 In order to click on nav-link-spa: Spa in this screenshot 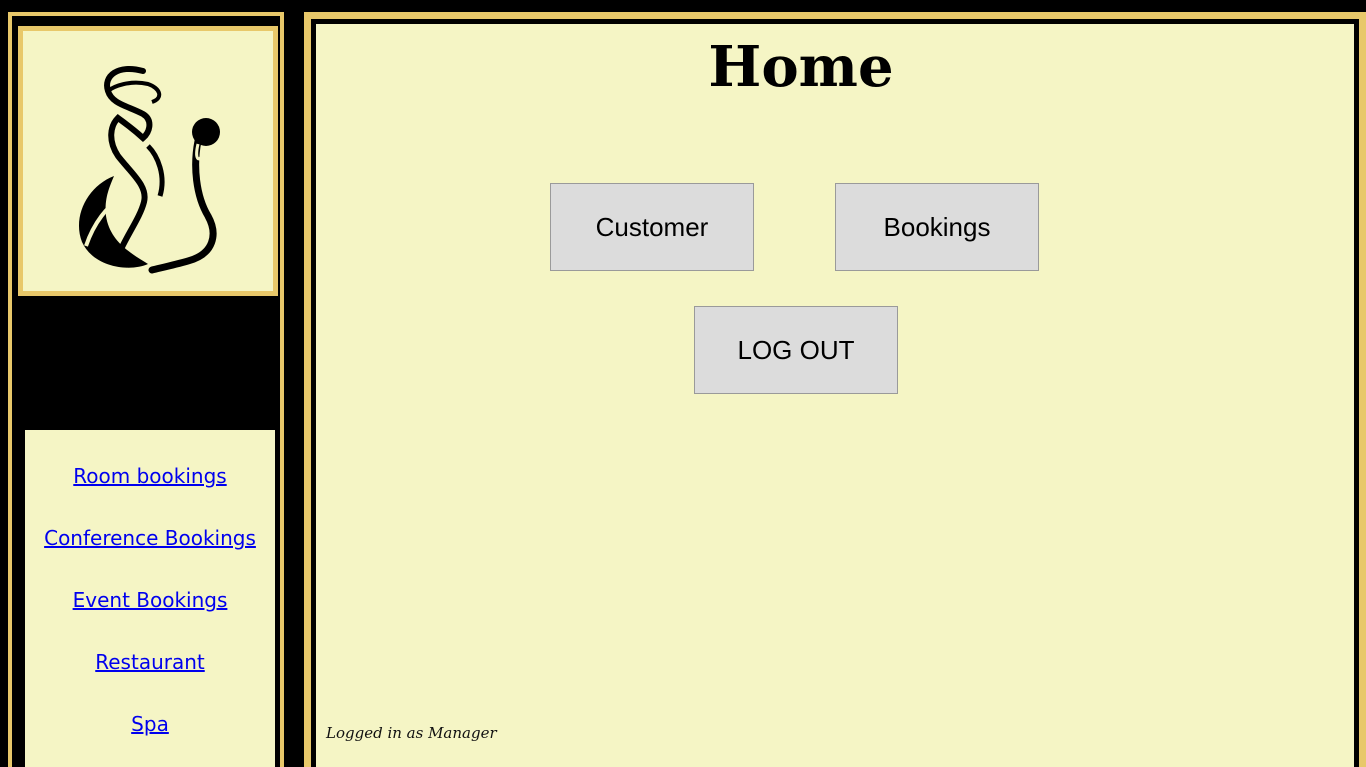, I will do `click(150, 724)`.